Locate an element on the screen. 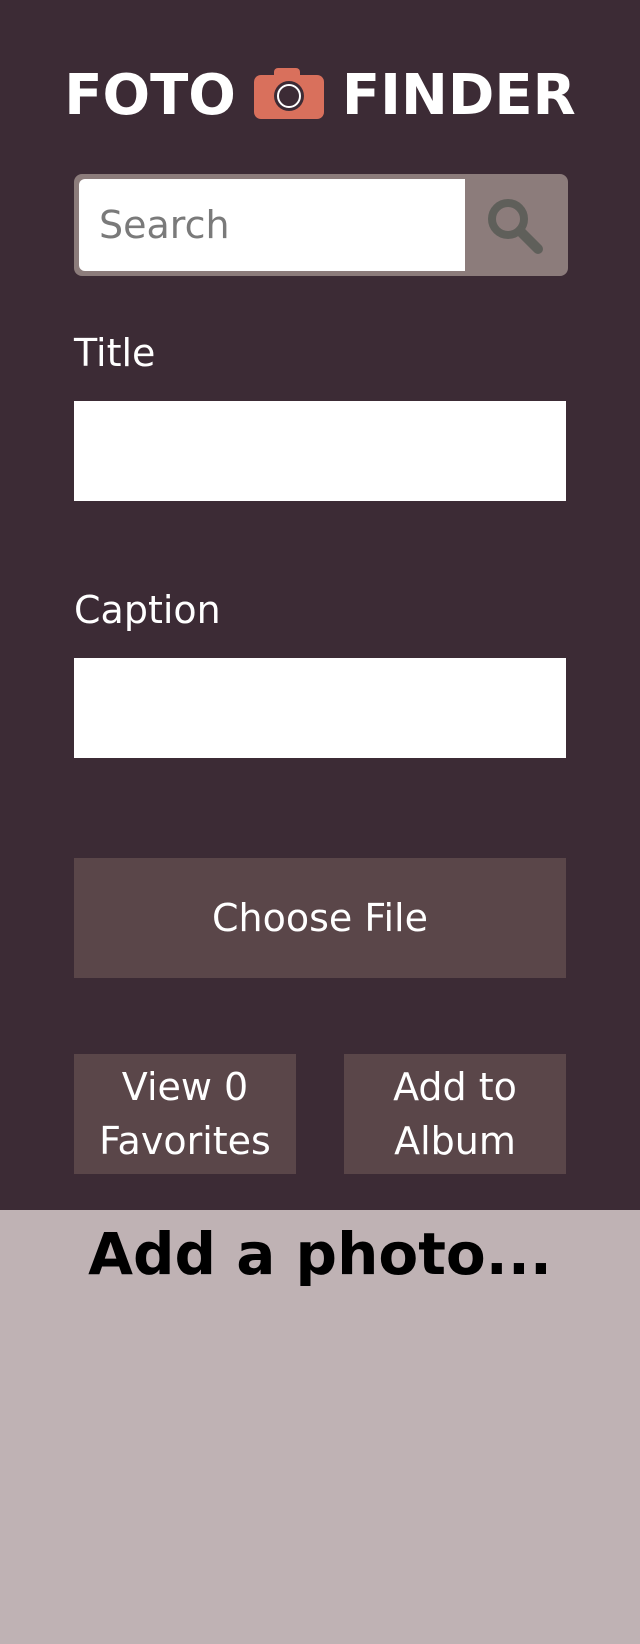 This screenshot has width=640, height=1644. app-logo: FOTO FINDER is located at coordinates (320, 96).